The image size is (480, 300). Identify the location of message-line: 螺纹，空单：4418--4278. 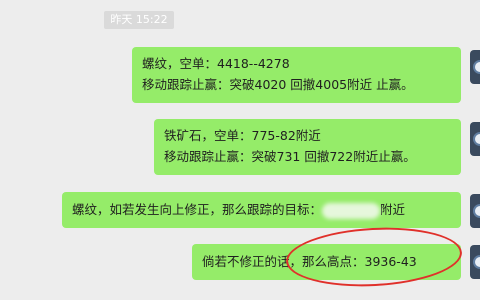
(216, 63).